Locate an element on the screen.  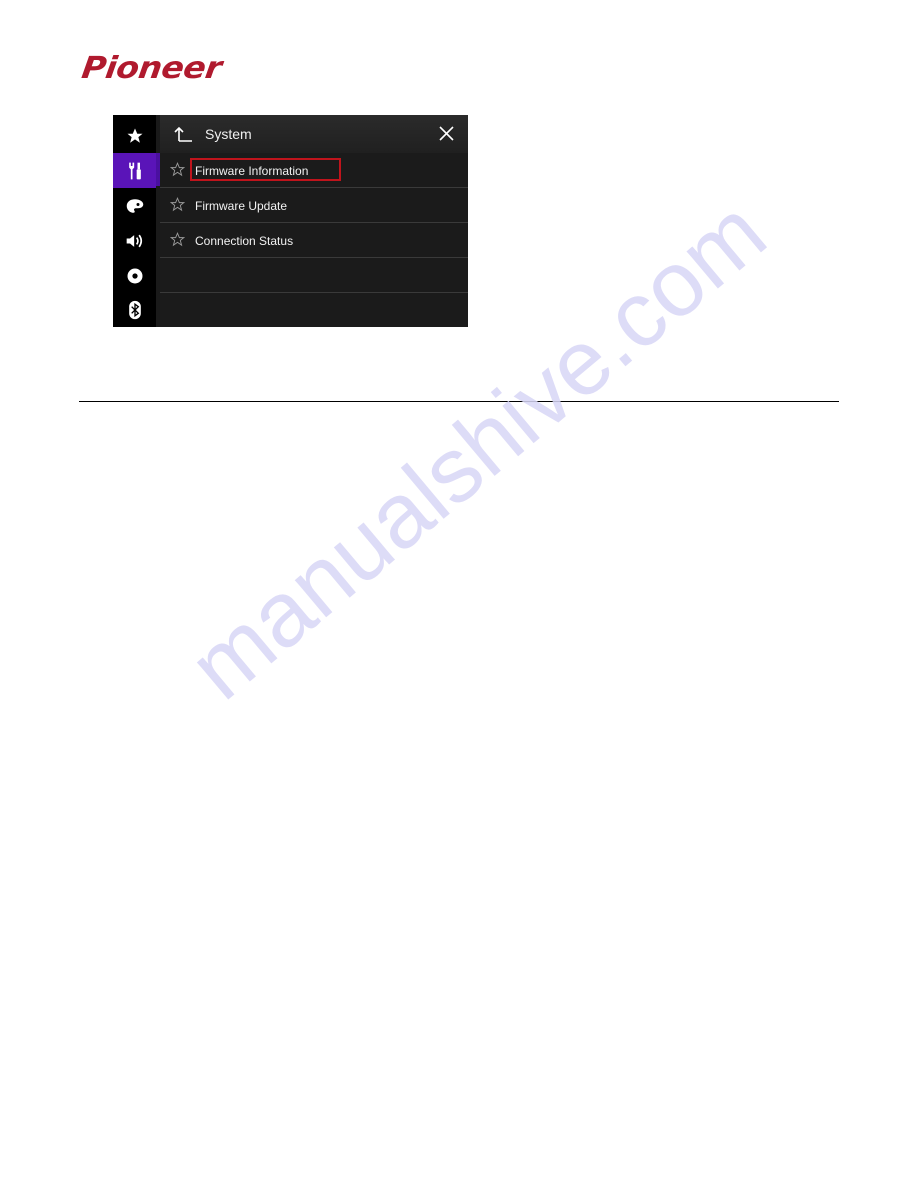
list-item-firmware-update: Firmware Update is located at coordinates (314, 205).